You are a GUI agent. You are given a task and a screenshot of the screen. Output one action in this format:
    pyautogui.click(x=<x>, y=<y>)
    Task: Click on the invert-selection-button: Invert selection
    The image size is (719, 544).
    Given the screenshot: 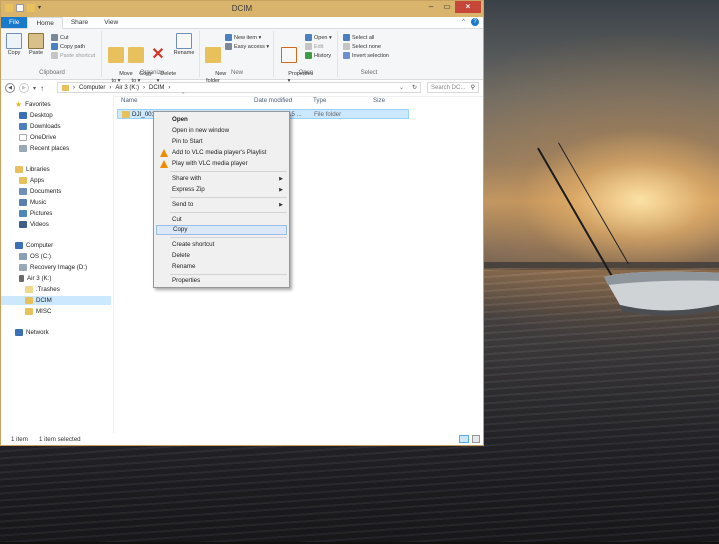 What is the action you would take?
    pyautogui.click(x=366, y=55)
    